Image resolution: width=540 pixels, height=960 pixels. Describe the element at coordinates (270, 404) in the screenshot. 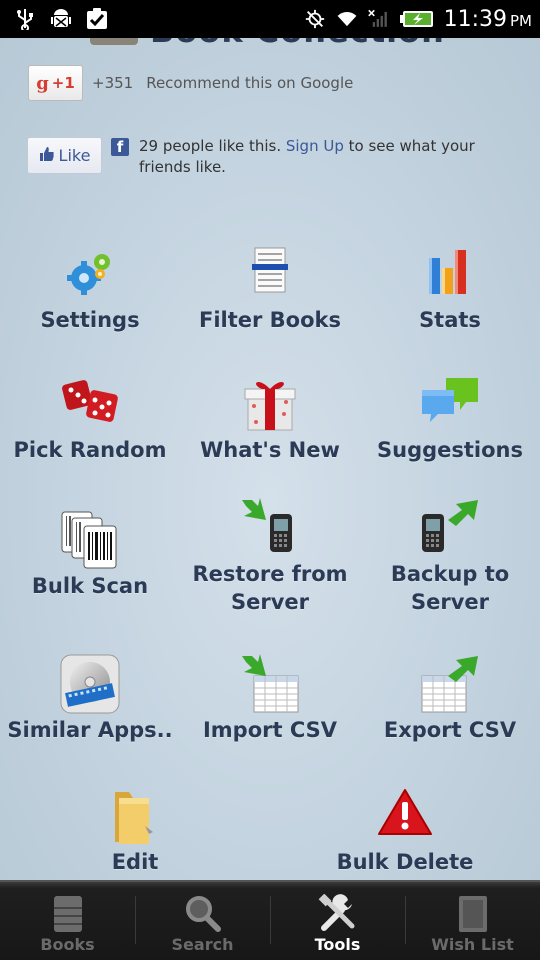

I see `gift-icon` at that location.